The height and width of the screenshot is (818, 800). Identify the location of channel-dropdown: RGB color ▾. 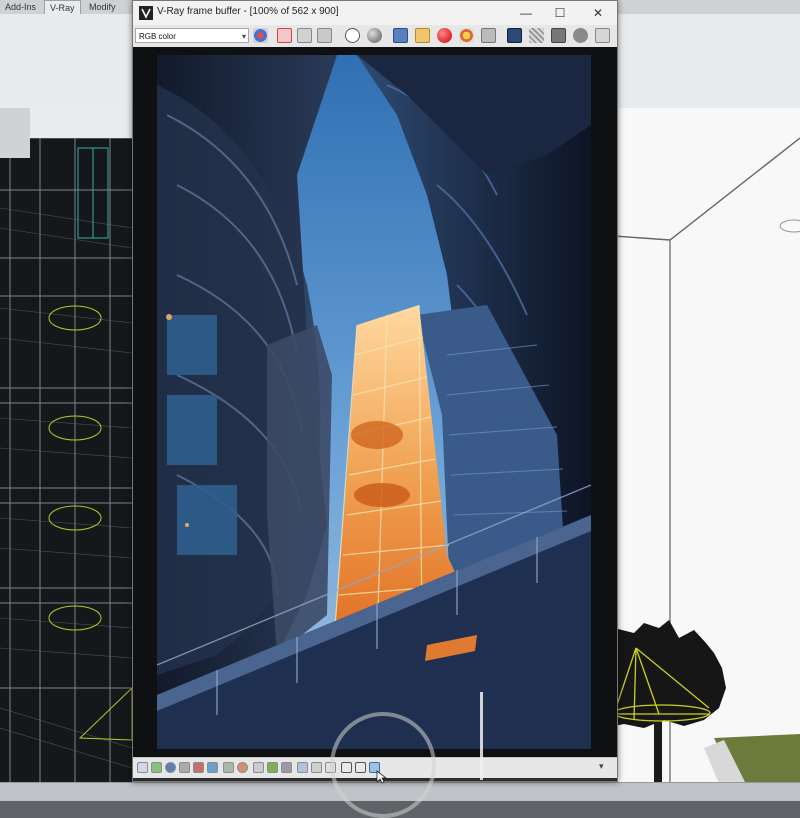
(192, 35).